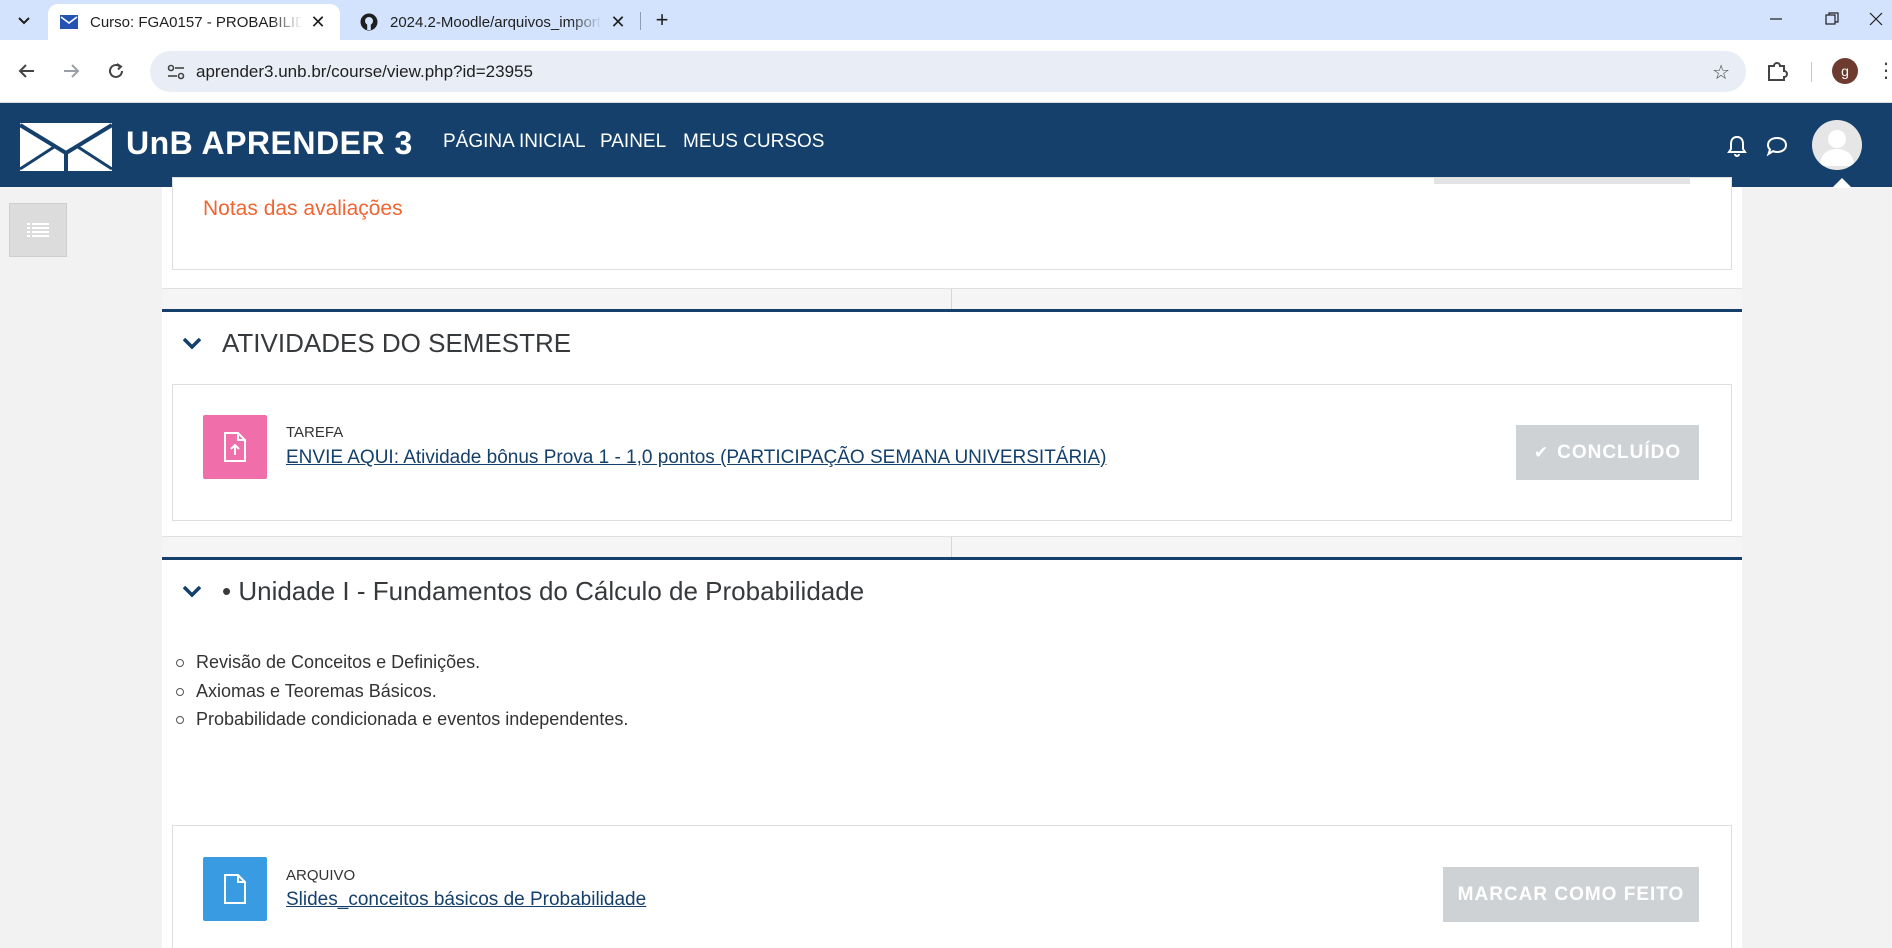  Describe the element at coordinates (1541, 452) in the screenshot. I see `check-icon: ✔` at that location.